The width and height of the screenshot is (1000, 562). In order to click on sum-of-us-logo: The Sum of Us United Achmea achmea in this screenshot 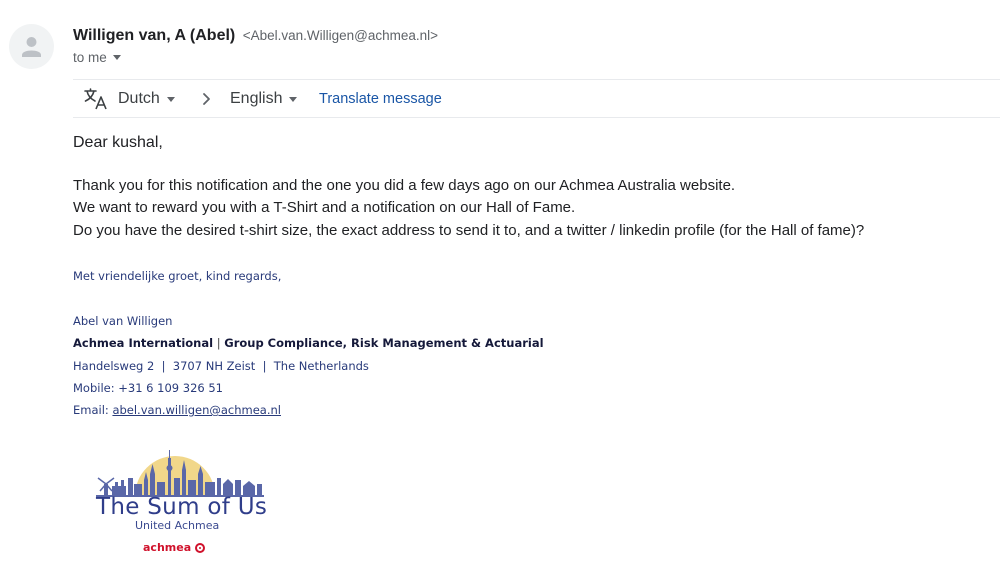, I will do `click(180, 503)`.